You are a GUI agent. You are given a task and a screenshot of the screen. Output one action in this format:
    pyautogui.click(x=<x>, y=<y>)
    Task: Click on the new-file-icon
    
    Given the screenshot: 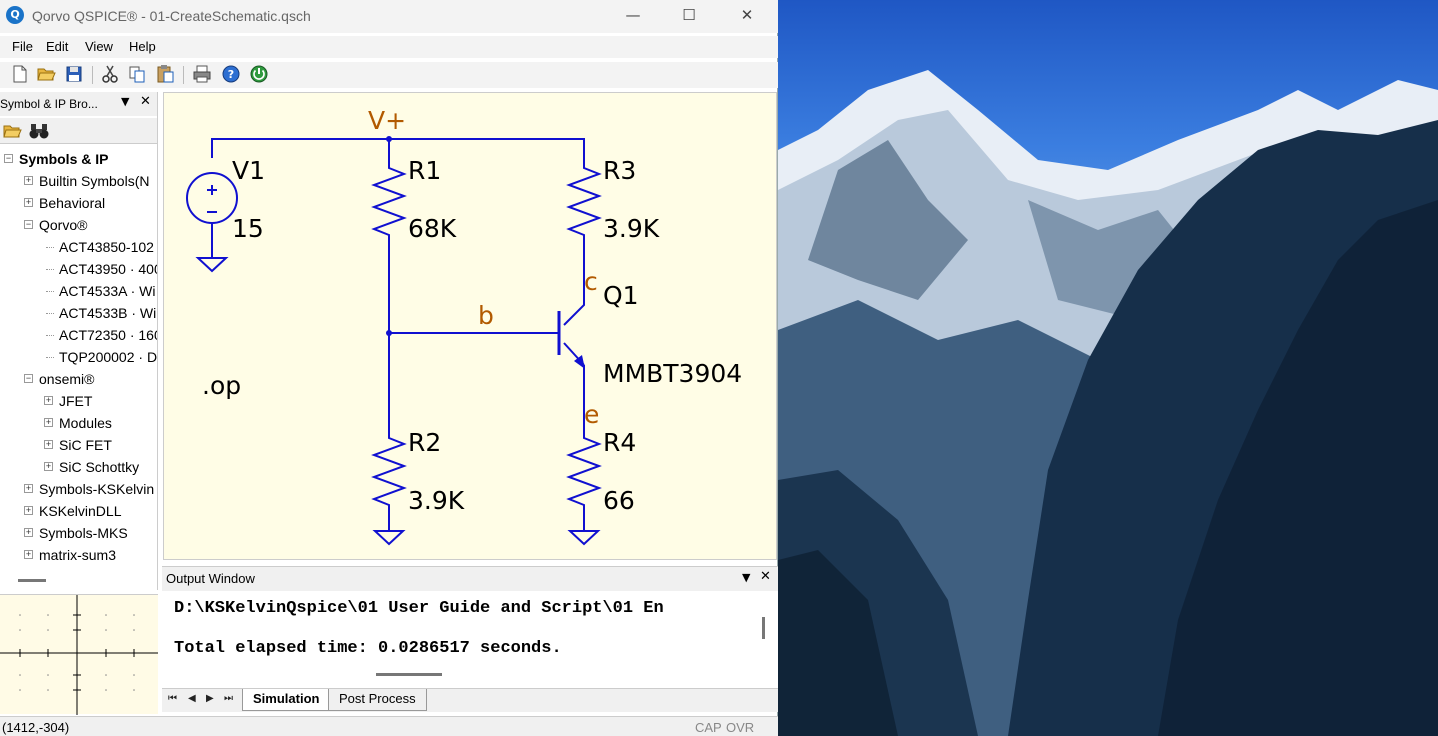 What is the action you would take?
    pyautogui.click(x=20, y=74)
    